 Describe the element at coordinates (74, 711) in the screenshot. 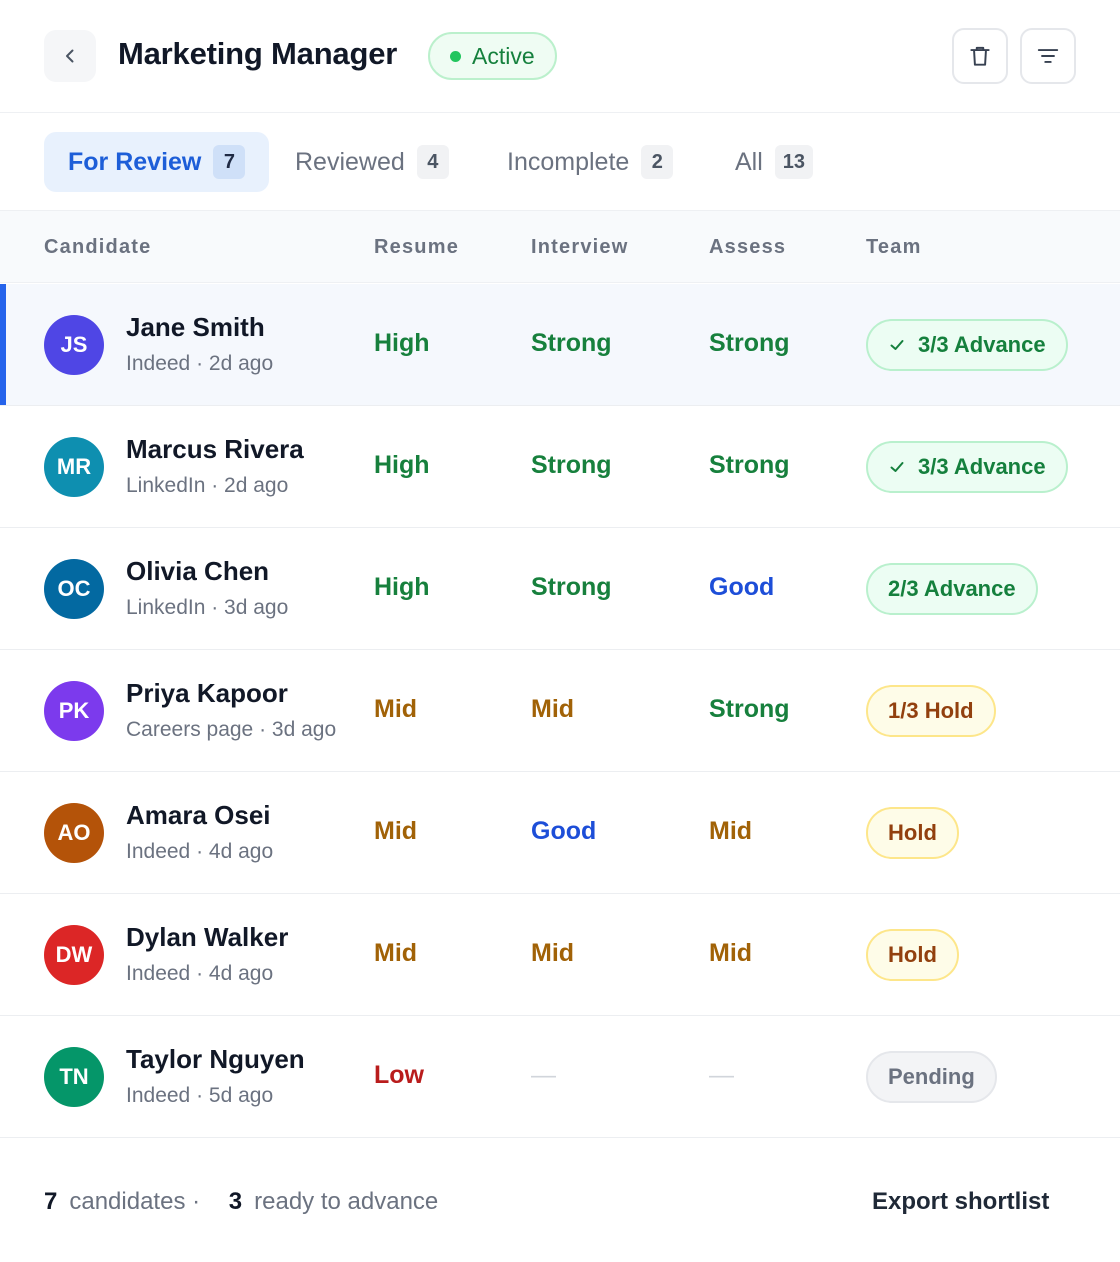

I see `avatar: PK` at that location.